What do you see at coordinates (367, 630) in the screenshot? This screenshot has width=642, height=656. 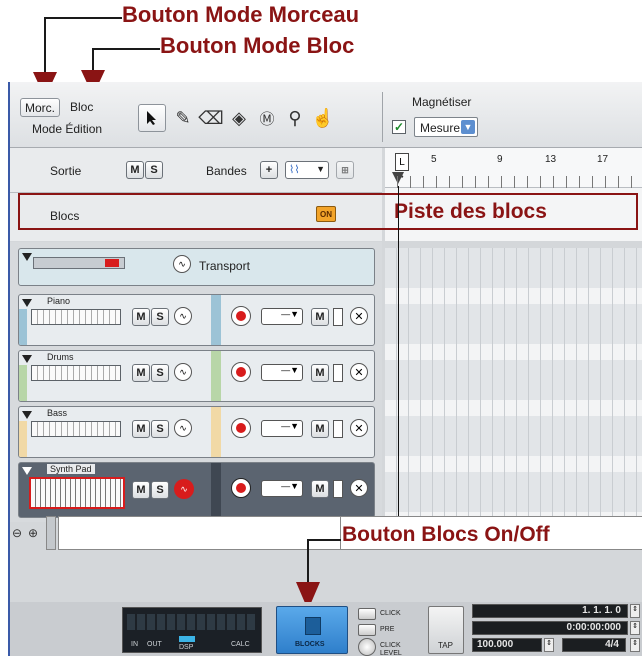 I see `pre-toggle` at bounding box center [367, 630].